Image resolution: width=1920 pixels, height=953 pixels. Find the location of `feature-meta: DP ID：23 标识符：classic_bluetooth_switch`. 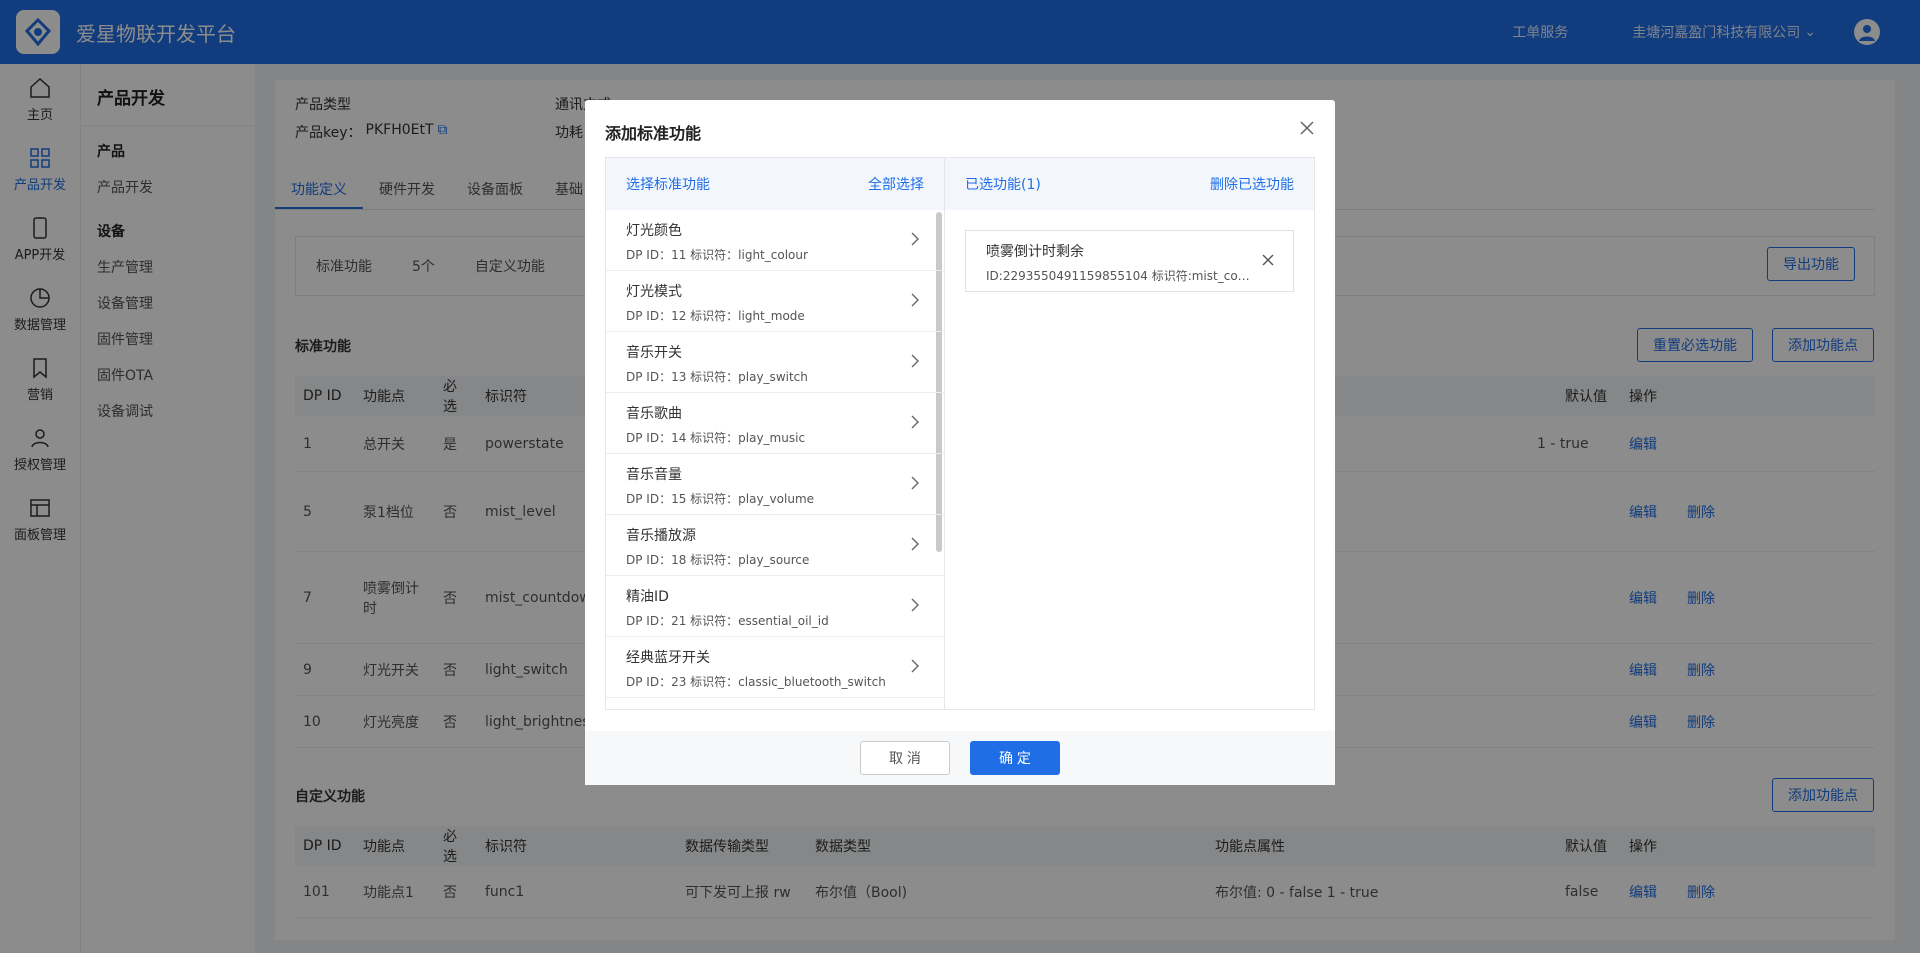

feature-meta: DP ID：23 标识符：classic_bluetooth_switch is located at coordinates (756, 682).